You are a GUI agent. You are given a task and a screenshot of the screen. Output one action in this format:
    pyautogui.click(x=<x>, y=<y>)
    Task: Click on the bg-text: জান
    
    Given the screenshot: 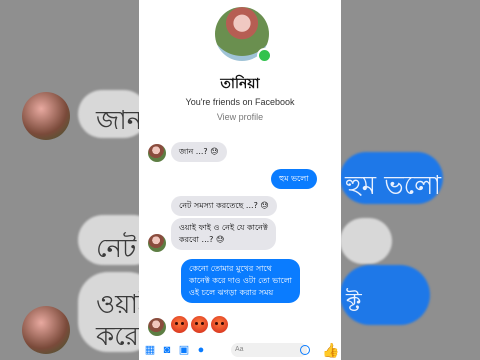 What is the action you would take?
    pyautogui.click(x=119, y=121)
    